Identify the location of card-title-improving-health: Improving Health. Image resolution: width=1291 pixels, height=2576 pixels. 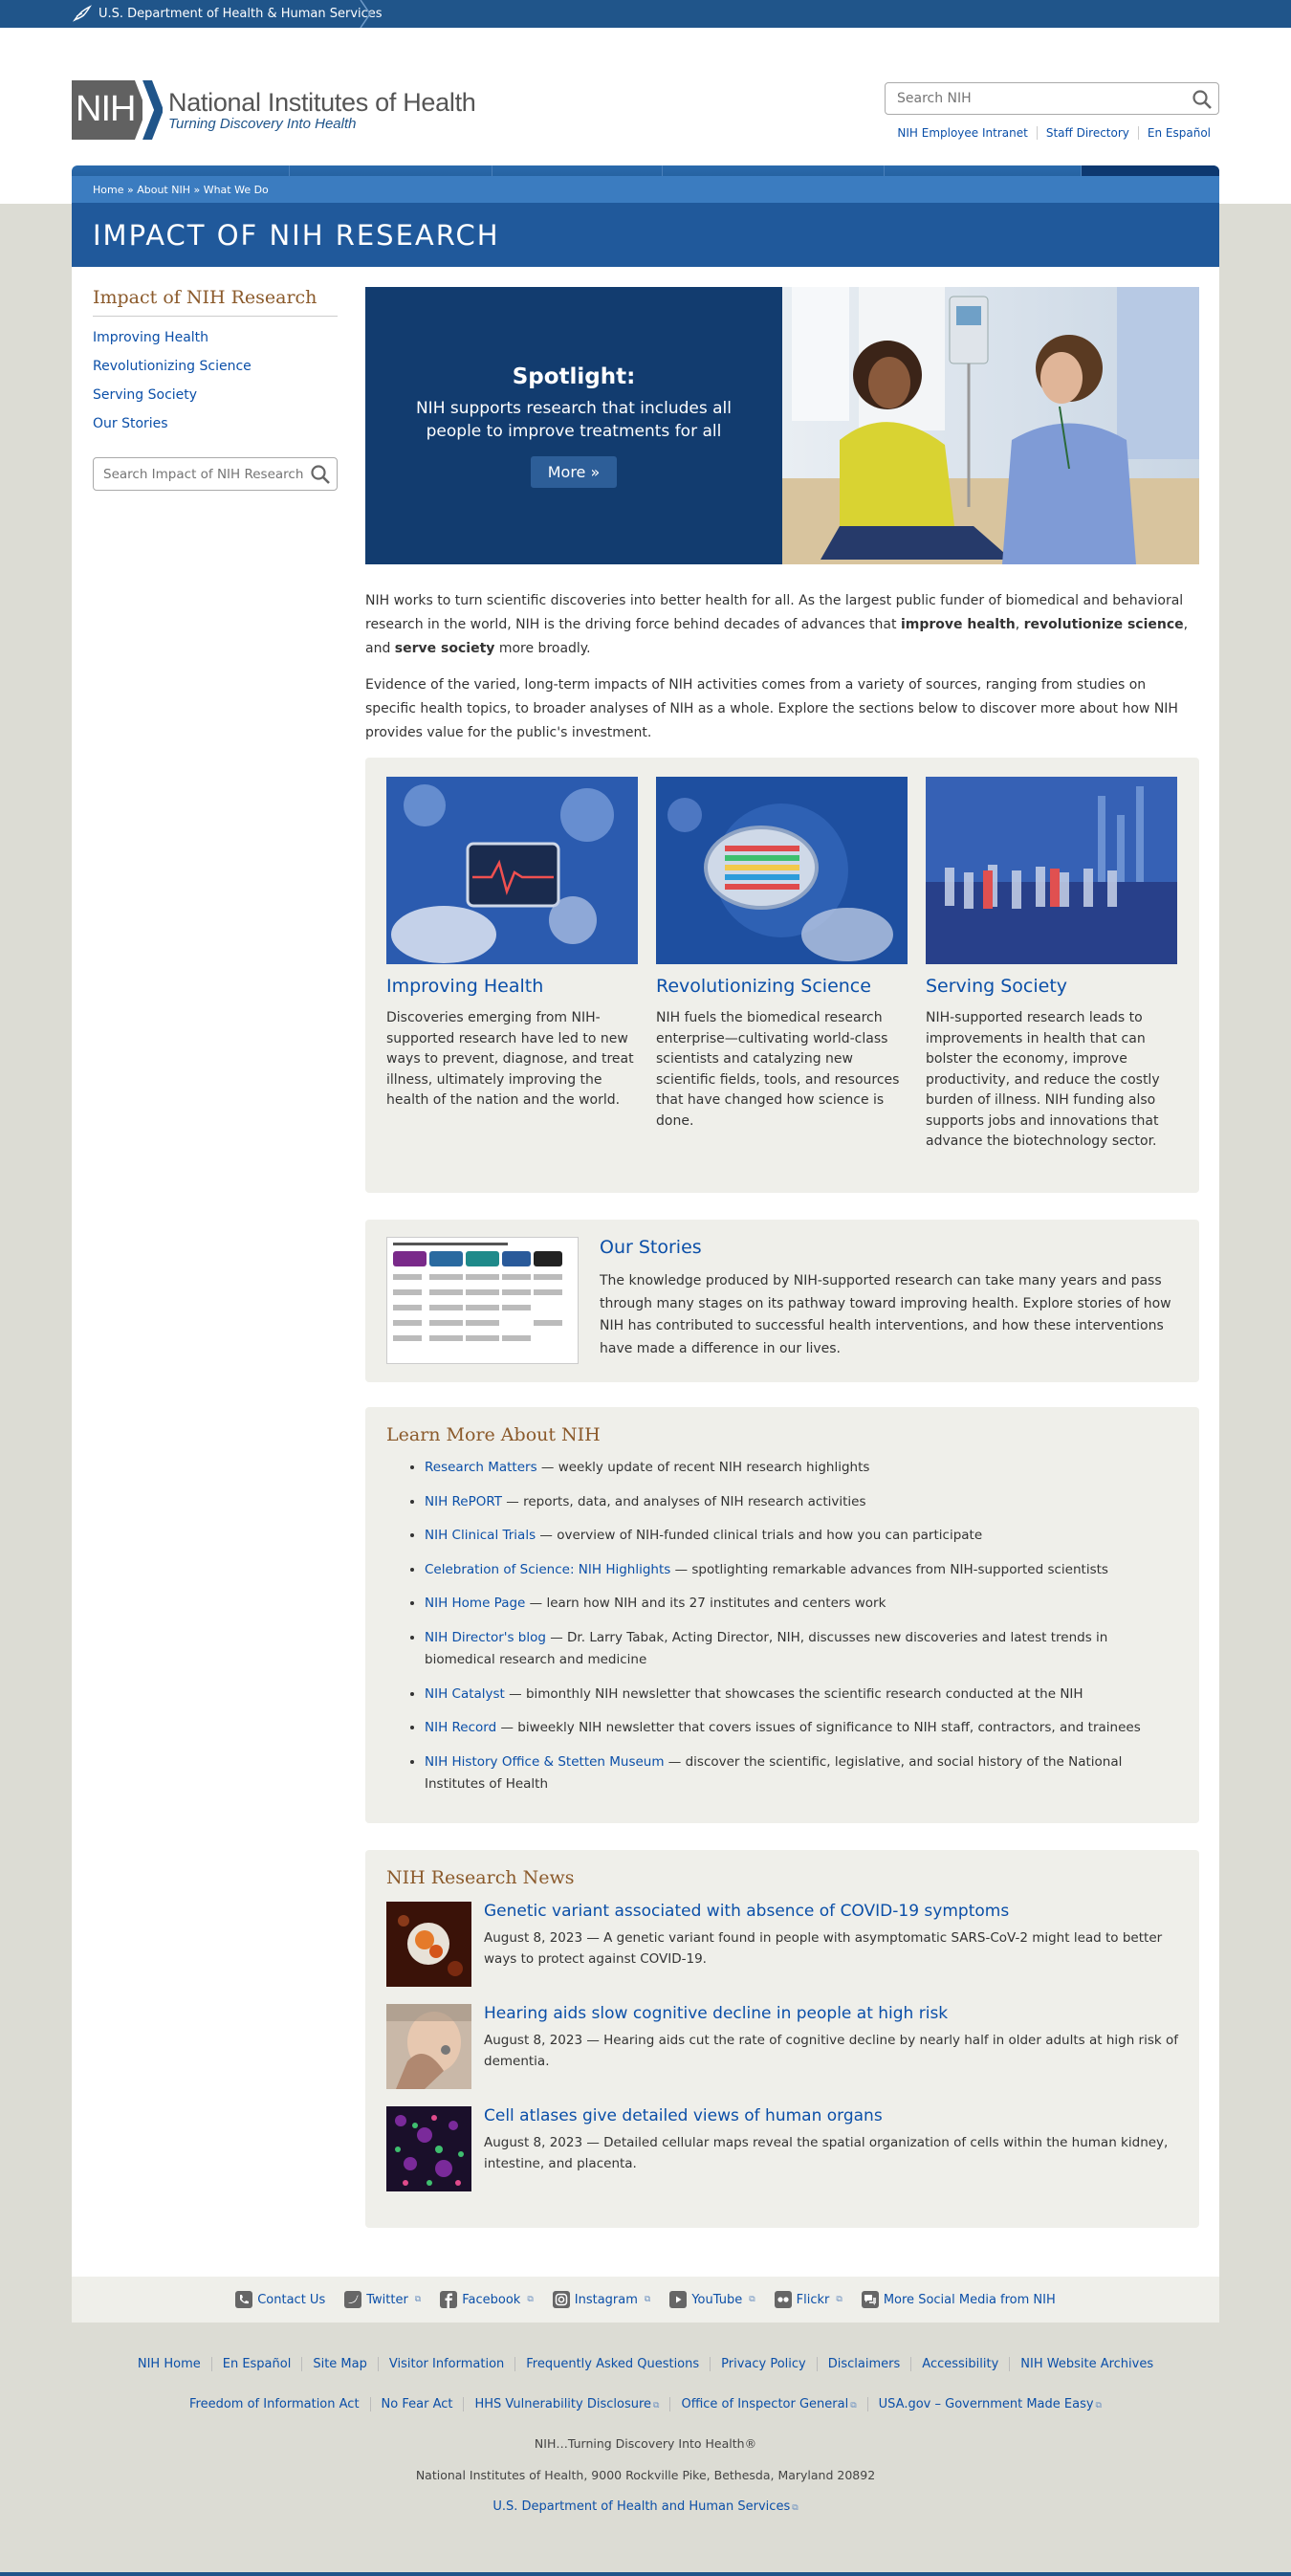
(512, 986).